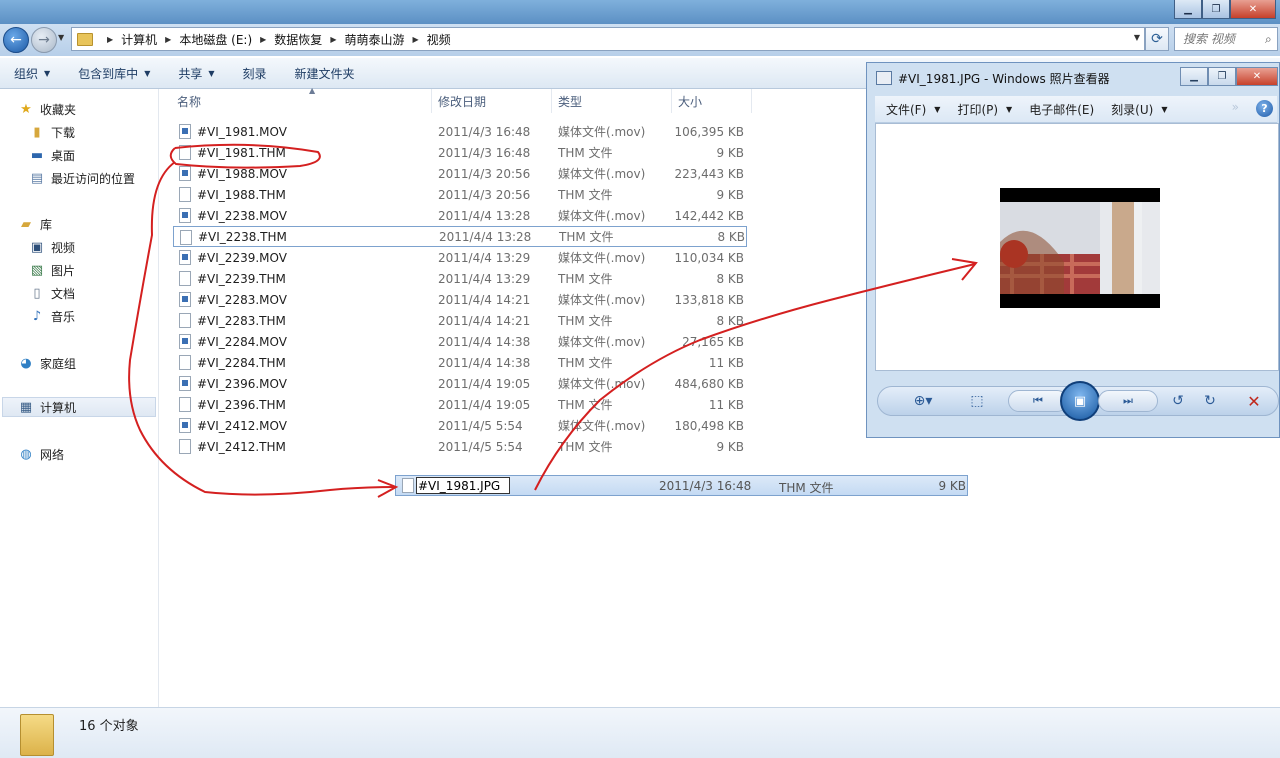  Describe the element at coordinates (41, 454) in the screenshot. I see `nav-network: ◍ 网络` at that location.